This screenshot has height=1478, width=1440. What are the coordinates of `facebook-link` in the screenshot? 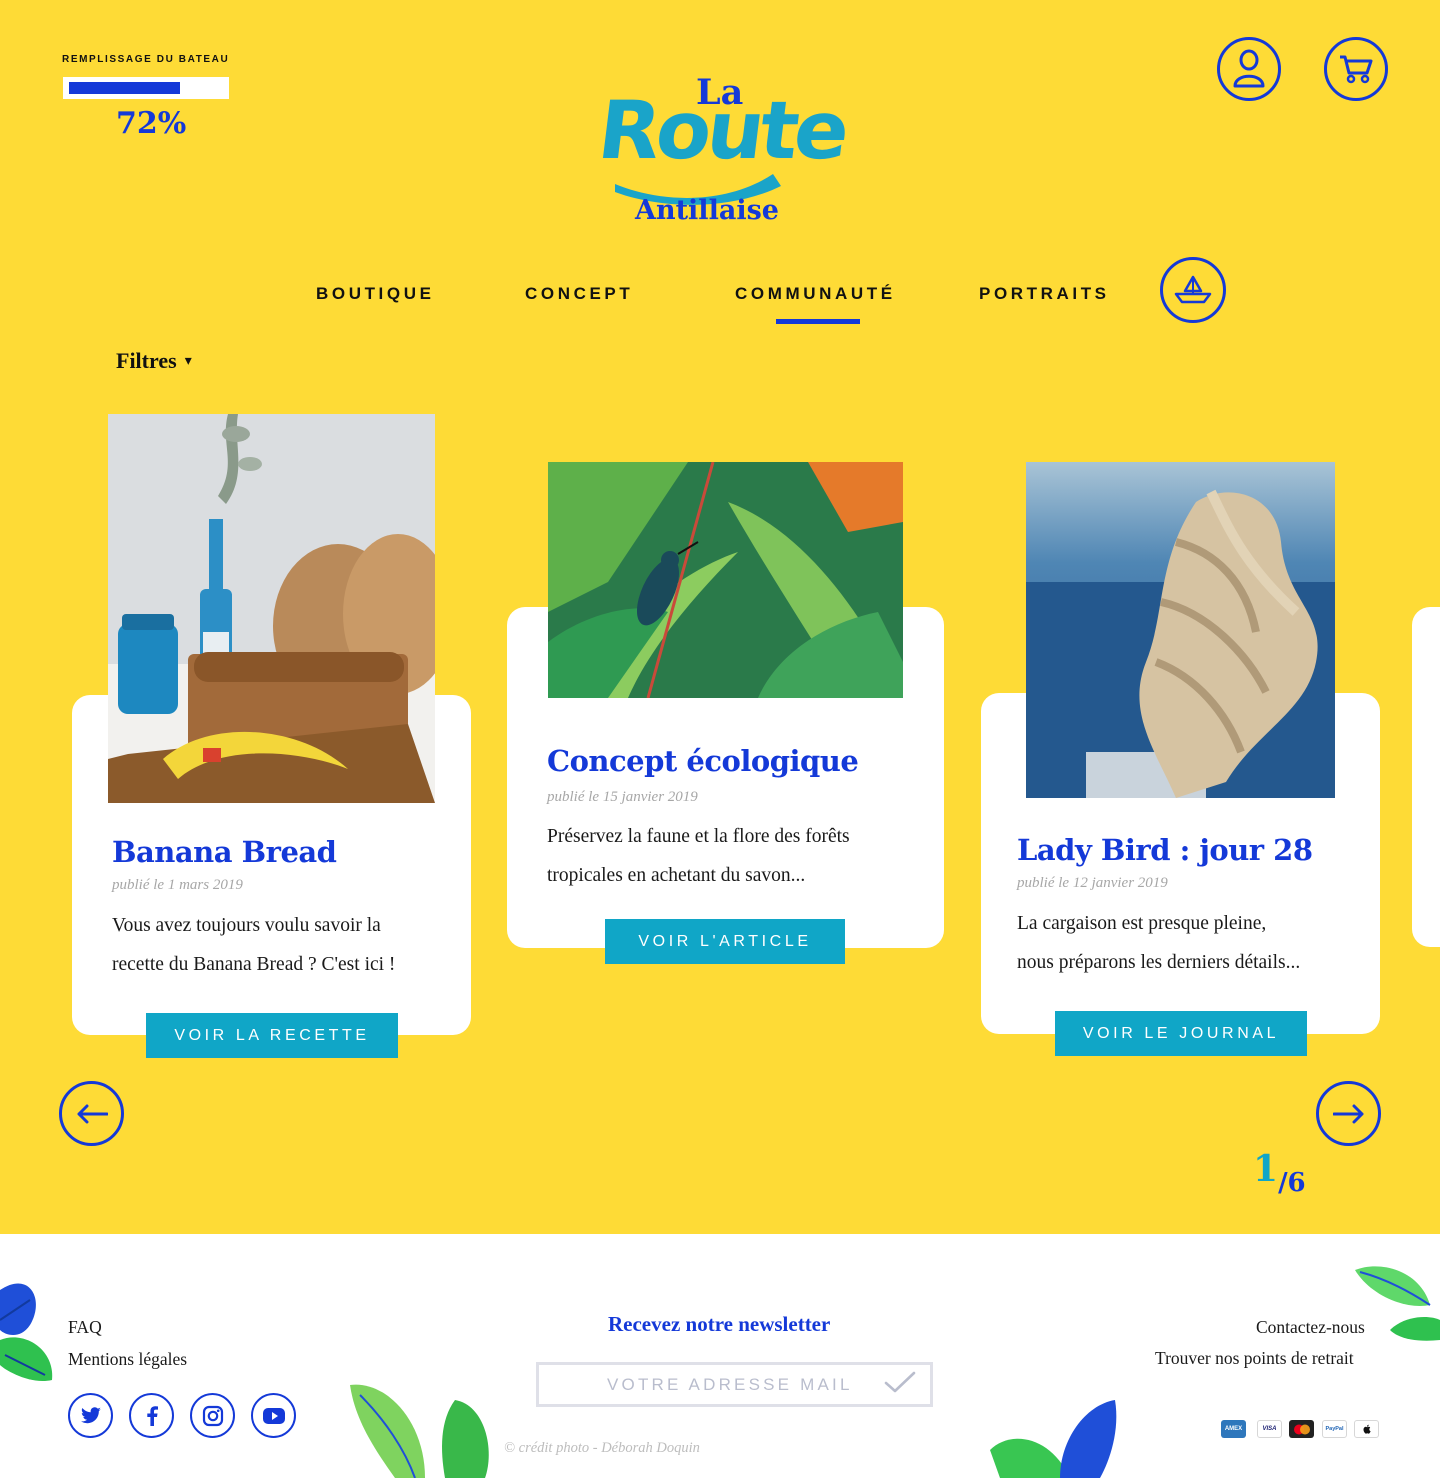 It's located at (151, 1415).